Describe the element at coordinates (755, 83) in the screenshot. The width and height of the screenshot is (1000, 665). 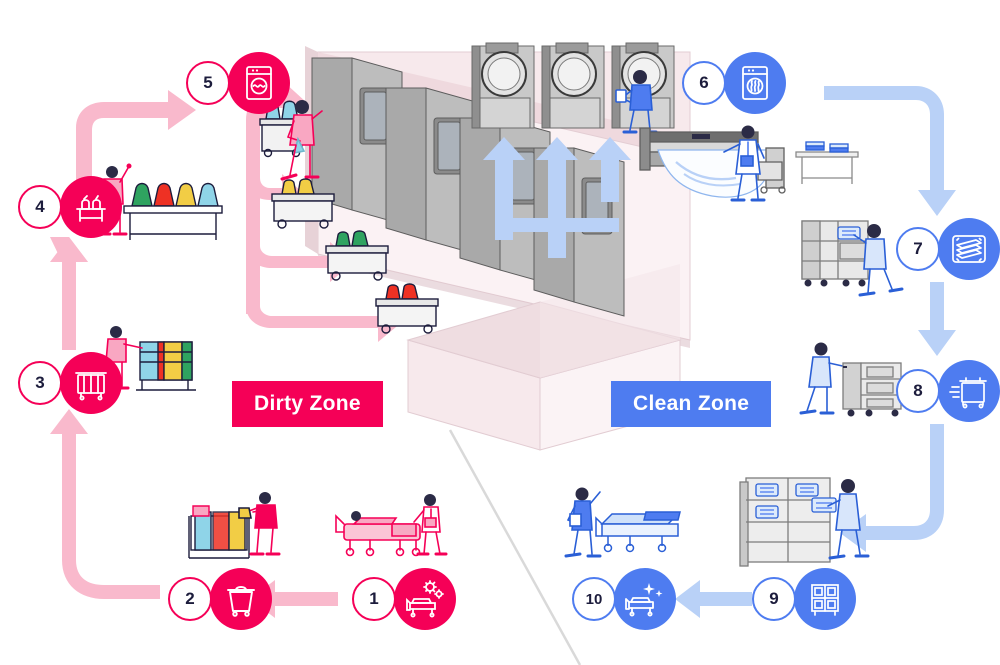
I see `tumble-dryer-icon` at that location.